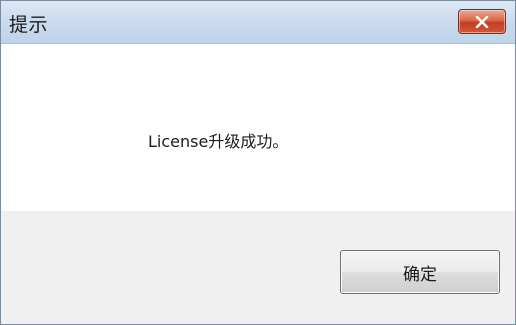  Describe the element at coordinates (258, 22) in the screenshot. I see `title-bar: 提示` at that location.